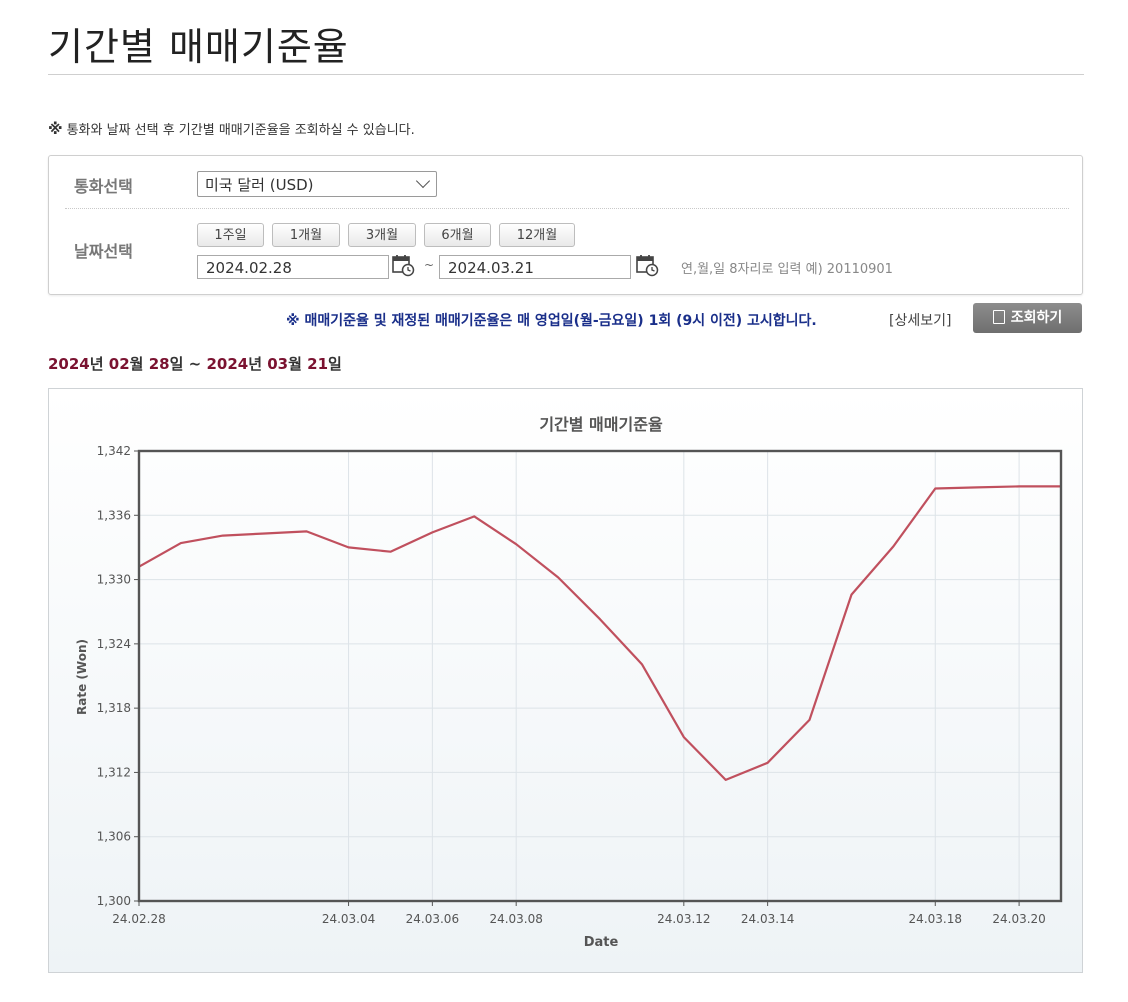 The width and height of the screenshot is (1128, 1002). Describe the element at coordinates (318, 364) in the screenshot. I see `range-end-day: 21` at that location.